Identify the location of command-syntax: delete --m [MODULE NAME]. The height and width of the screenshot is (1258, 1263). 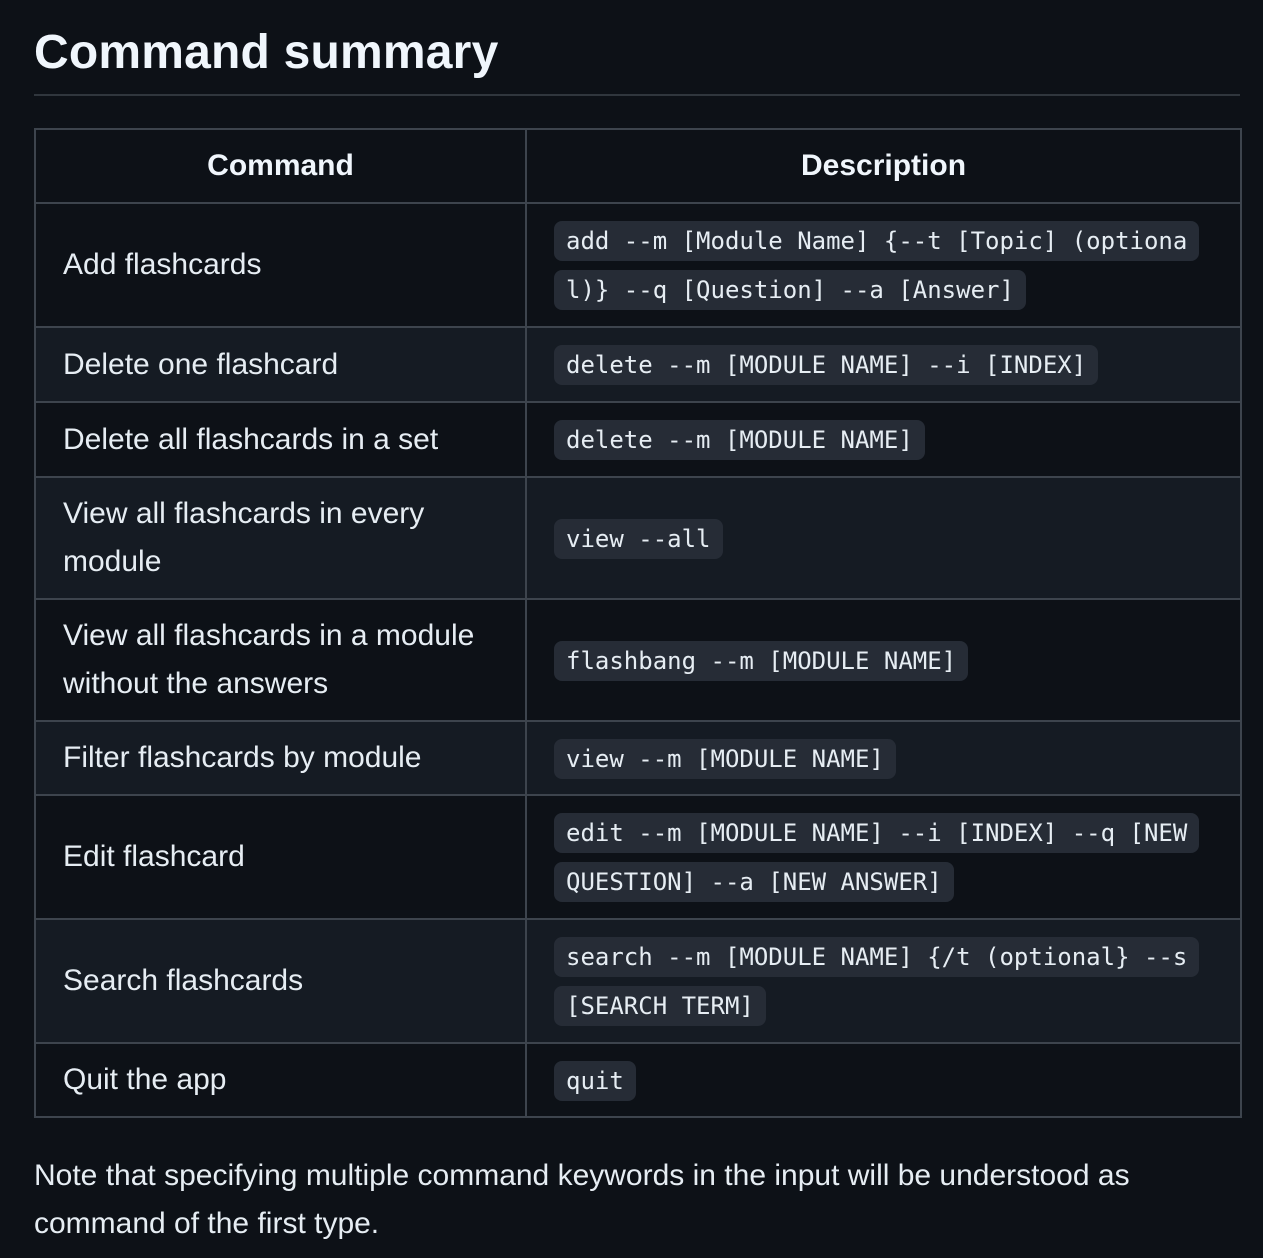
(739, 440).